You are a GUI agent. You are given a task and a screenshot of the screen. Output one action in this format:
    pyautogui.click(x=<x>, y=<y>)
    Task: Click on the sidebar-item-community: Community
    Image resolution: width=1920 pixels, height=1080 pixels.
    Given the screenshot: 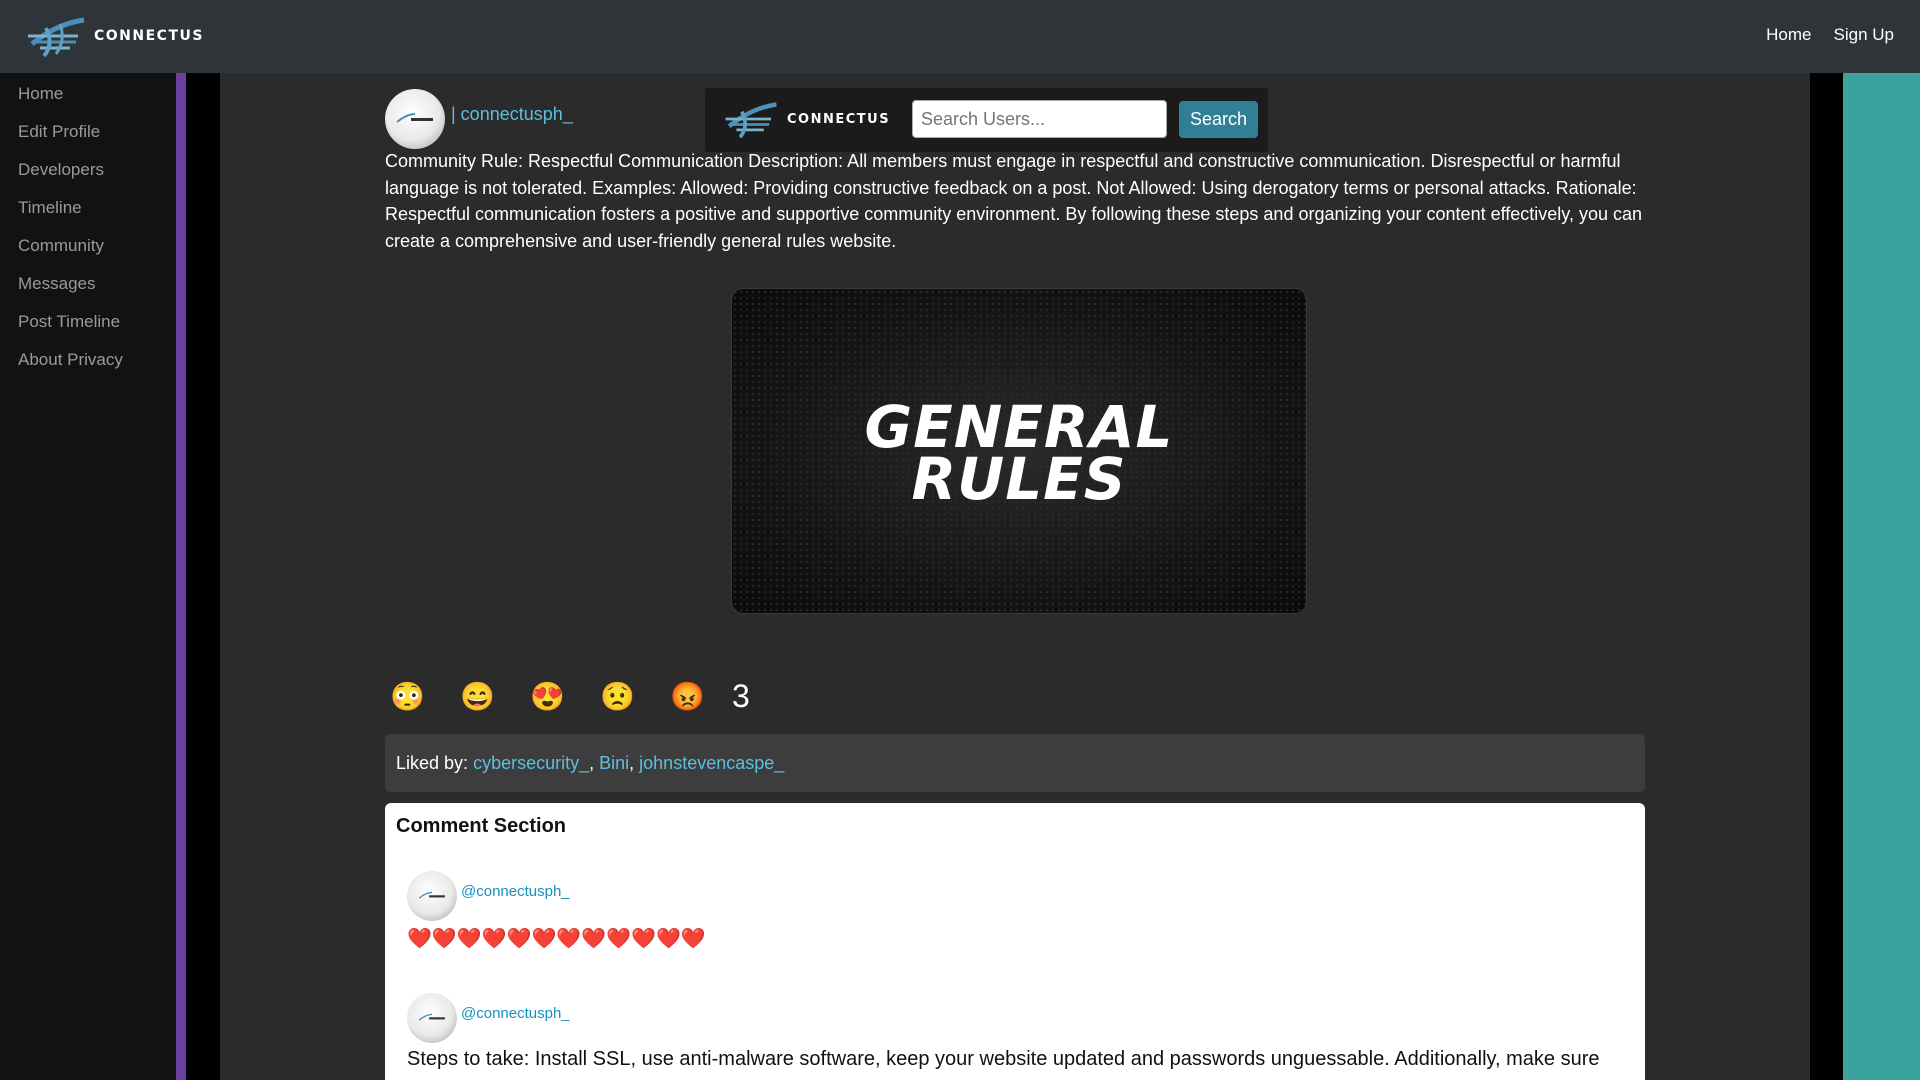 What is the action you would take?
    pyautogui.click(x=88, y=246)
    